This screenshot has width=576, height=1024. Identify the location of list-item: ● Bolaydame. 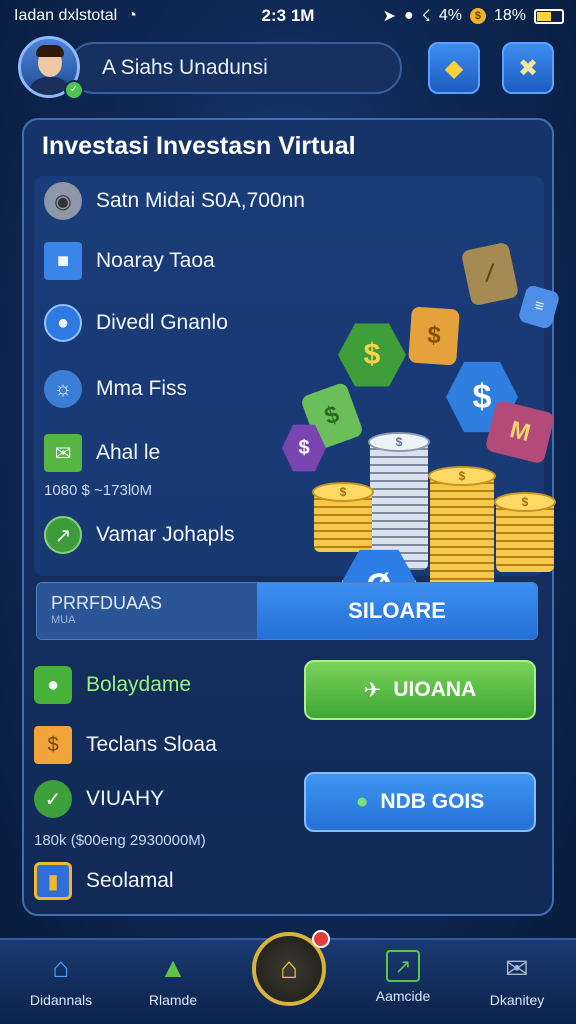
(112, 685).